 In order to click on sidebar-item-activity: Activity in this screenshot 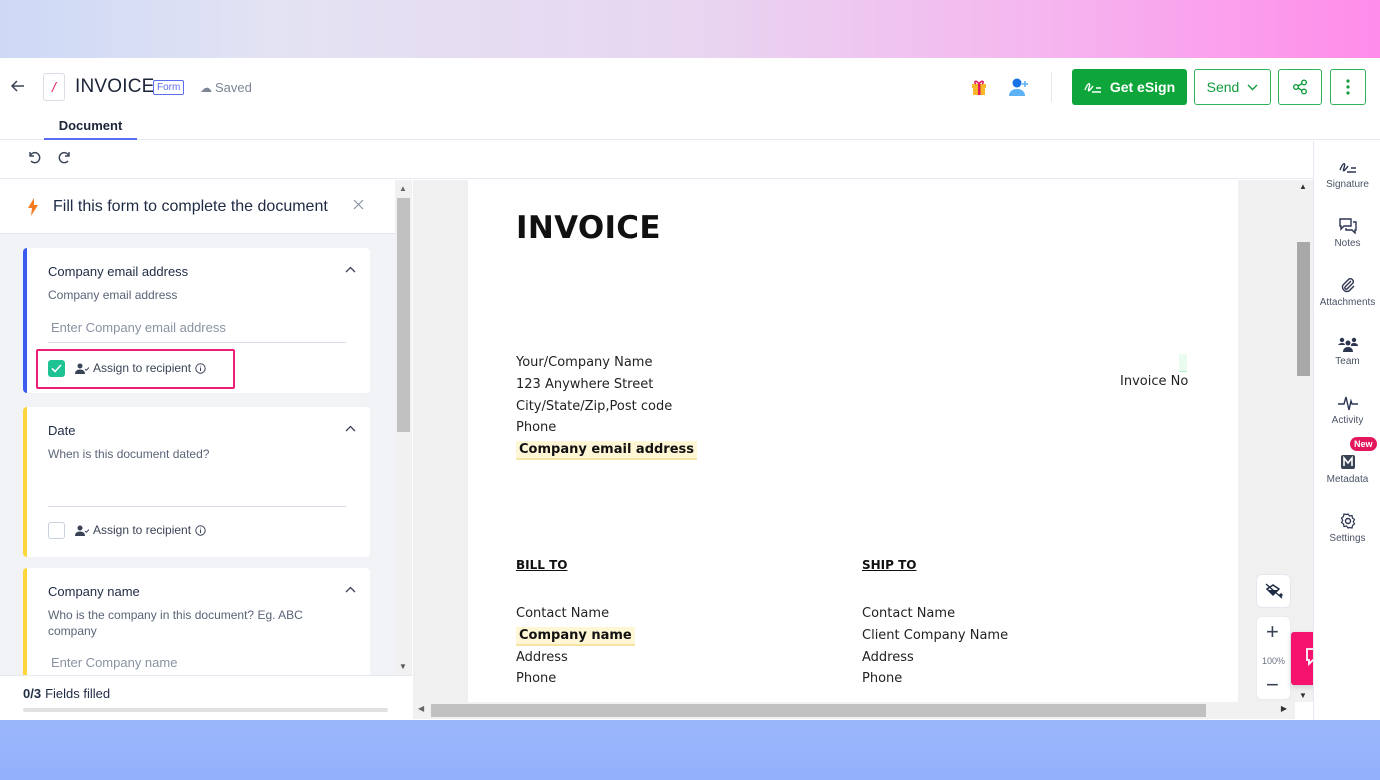, I will do `click(1347, 409)`.